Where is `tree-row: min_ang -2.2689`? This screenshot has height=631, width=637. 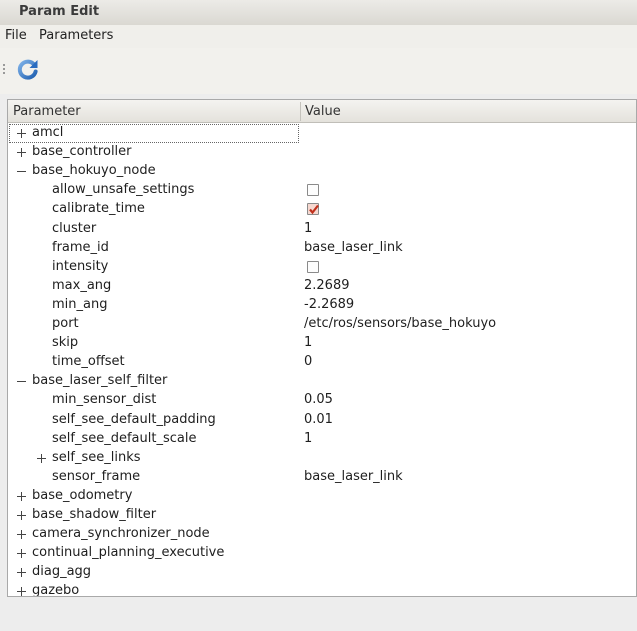
tree-row: min_ang -2.2689 is located at coordinates (322, 305).